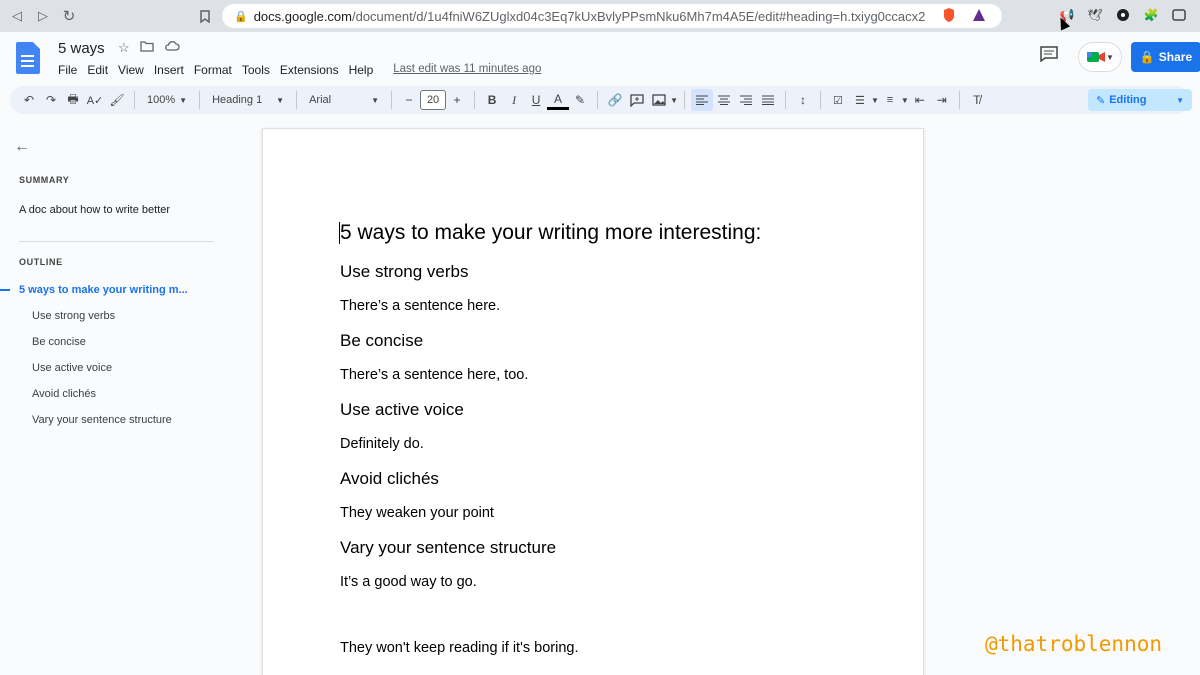 Image resolution: width=1200 pixels, height=675 pixels. I want to click on paint-format-icon: 🖌, so click(117, 100).